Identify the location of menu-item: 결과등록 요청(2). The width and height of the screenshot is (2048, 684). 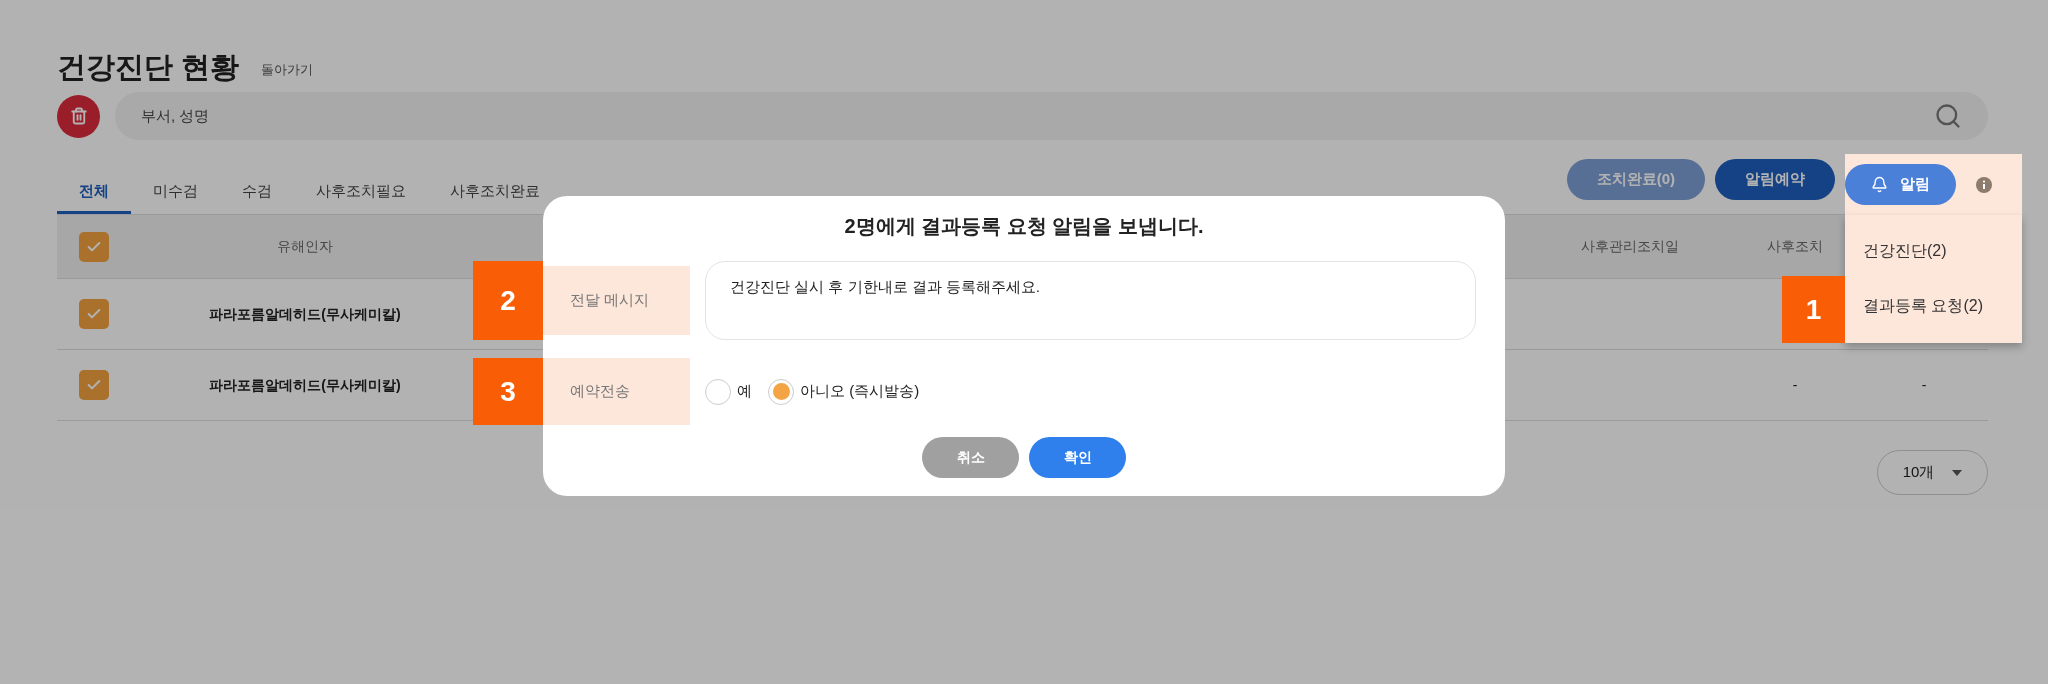
(1933, 305).